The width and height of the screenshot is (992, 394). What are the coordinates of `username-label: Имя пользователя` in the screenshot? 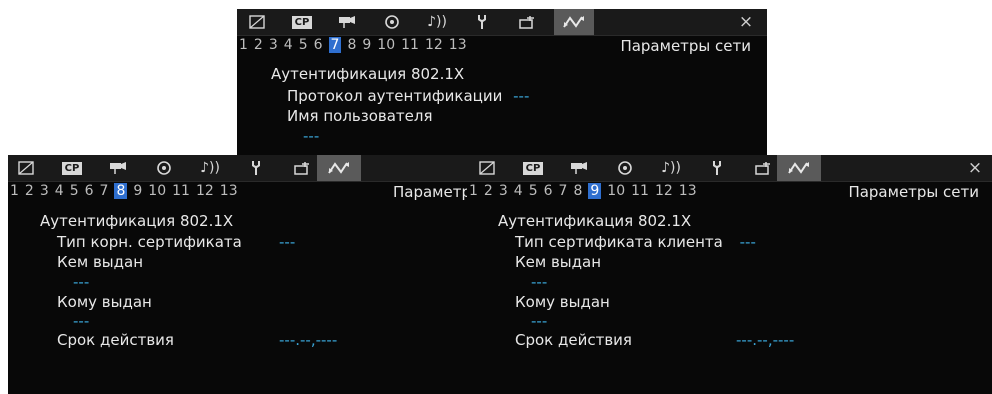 It's located at (360, 116).